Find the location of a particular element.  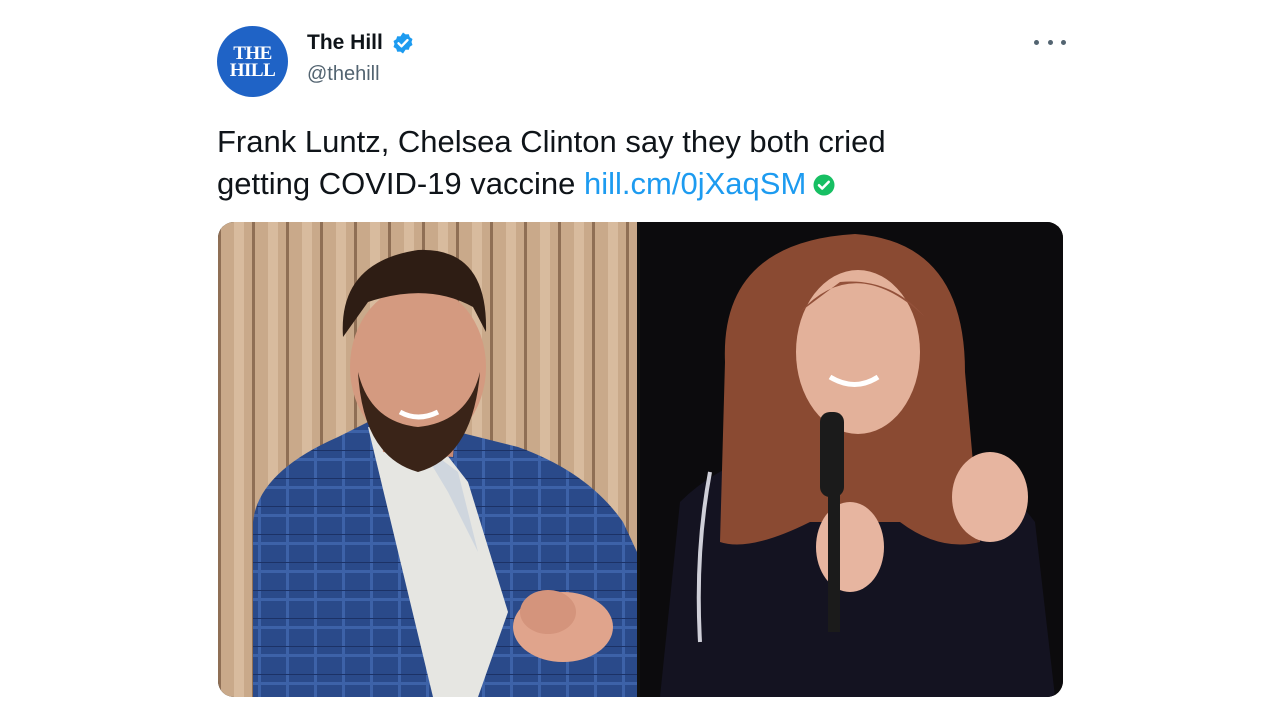

avatar: THE HILL is located at coordinates (252, 61).